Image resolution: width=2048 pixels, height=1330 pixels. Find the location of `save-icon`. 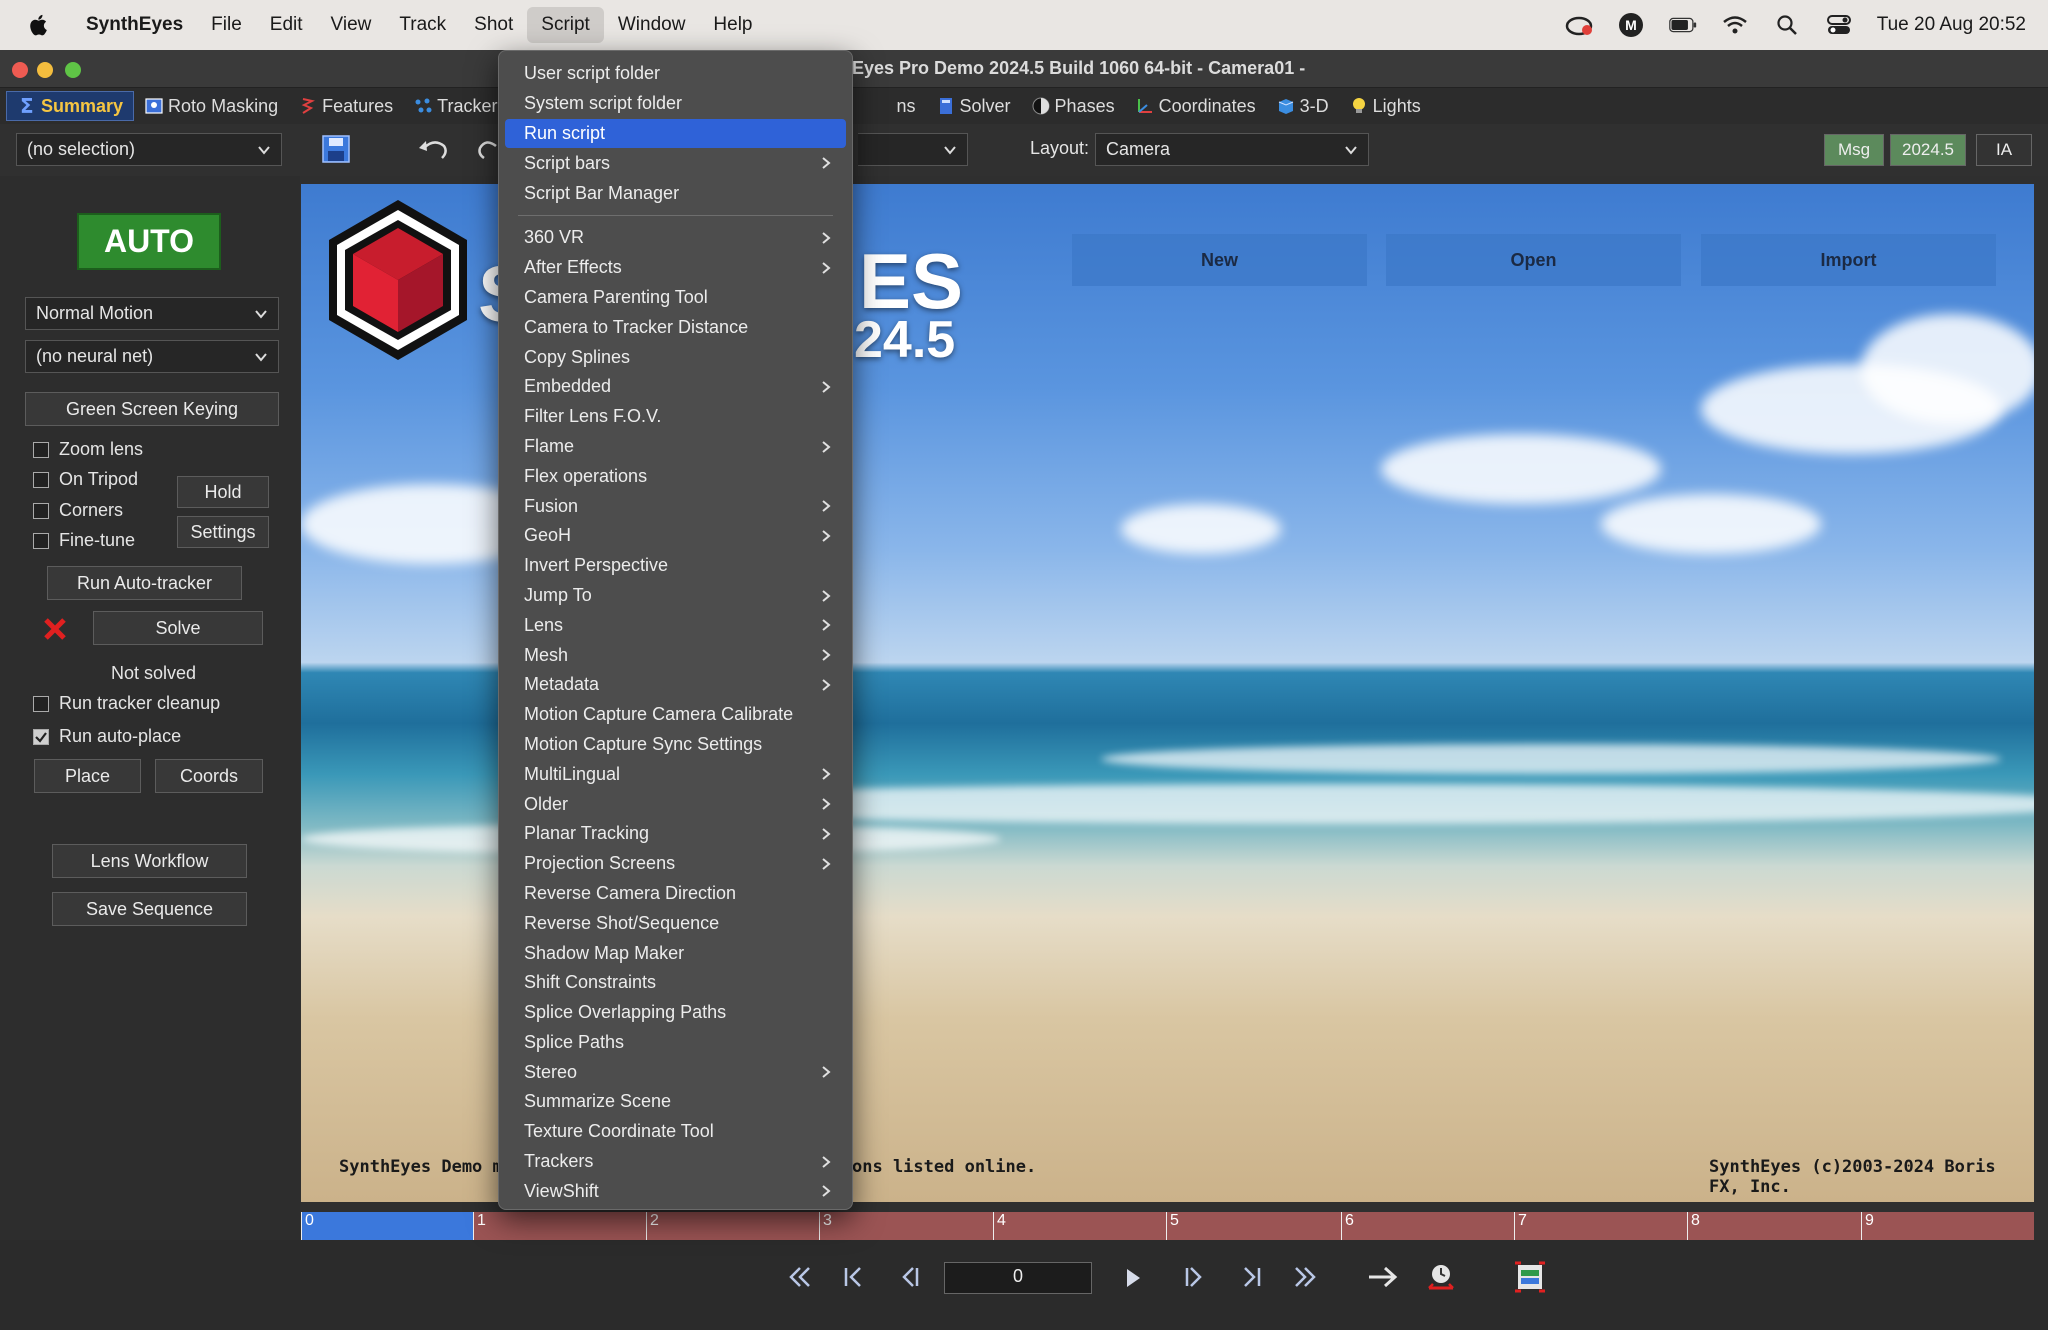

save-icon is located at coordinates (336, 149).